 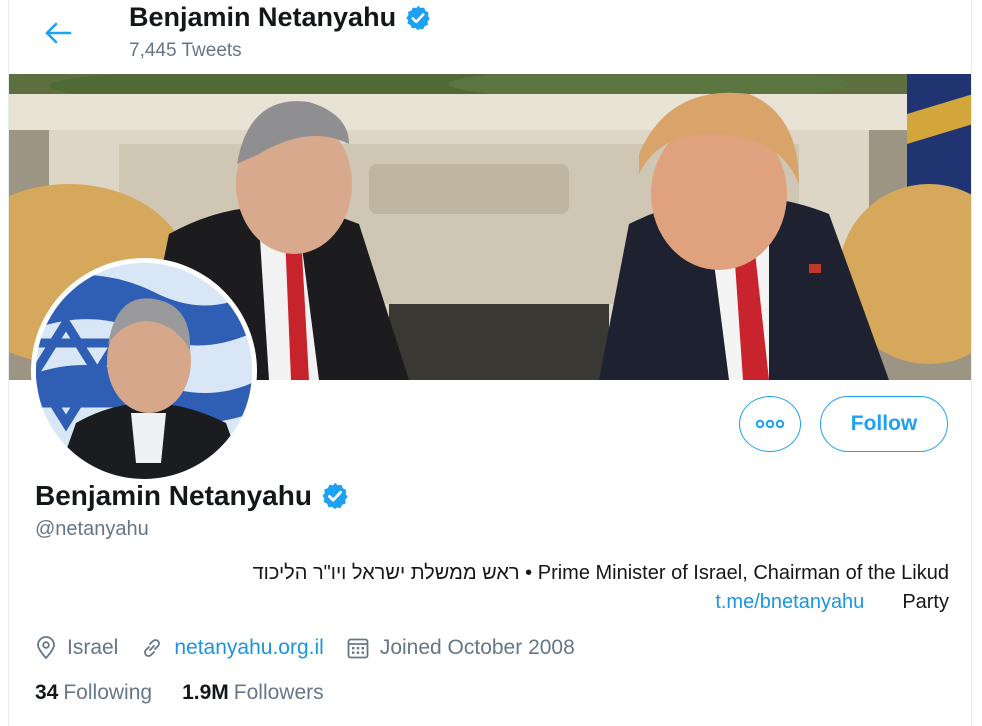 What do you see at coordinates (47, 692) in the screenshot?
I see `following-count: 34` at bounding box center [47, 692].